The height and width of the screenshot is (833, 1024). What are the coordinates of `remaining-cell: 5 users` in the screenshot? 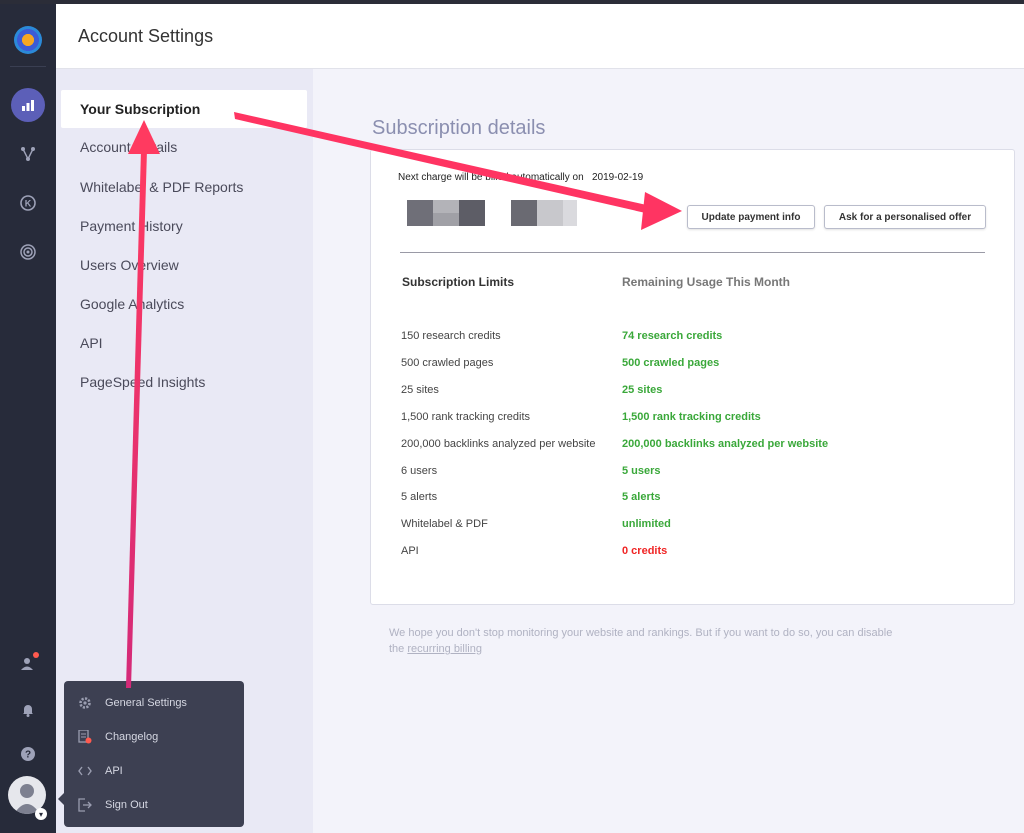 It's located at (641, 470).